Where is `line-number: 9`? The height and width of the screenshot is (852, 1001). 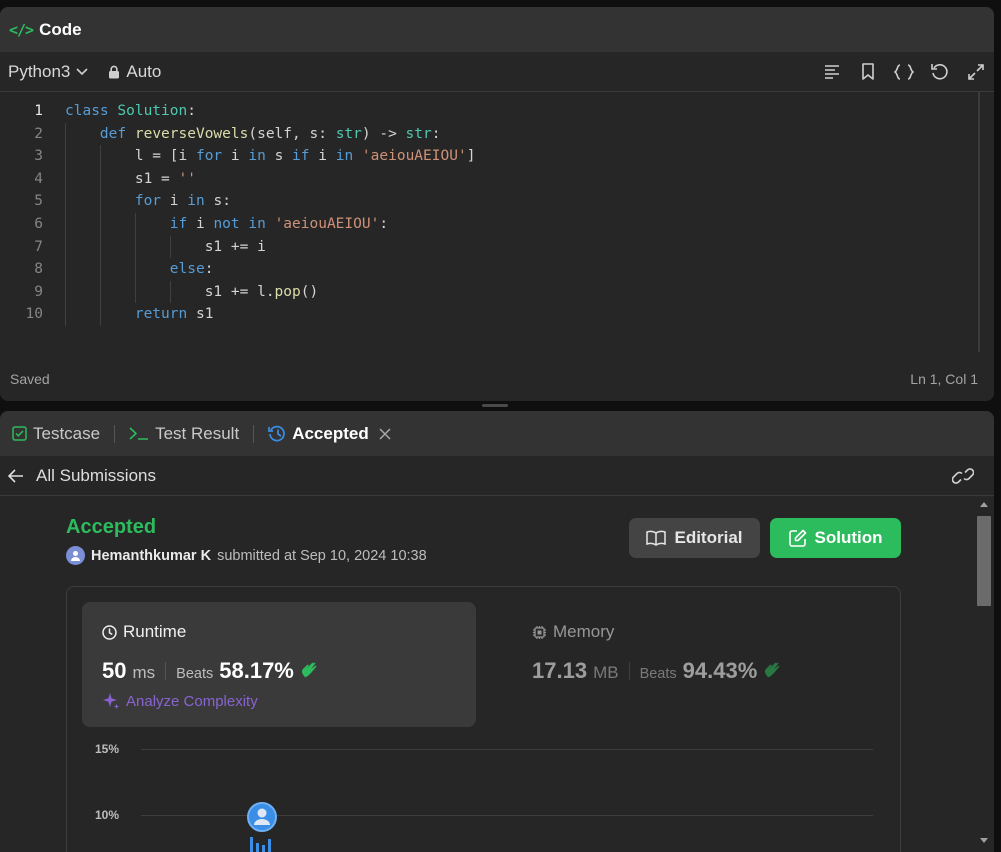 line-number: 9 is located at coordinates (38, 291).